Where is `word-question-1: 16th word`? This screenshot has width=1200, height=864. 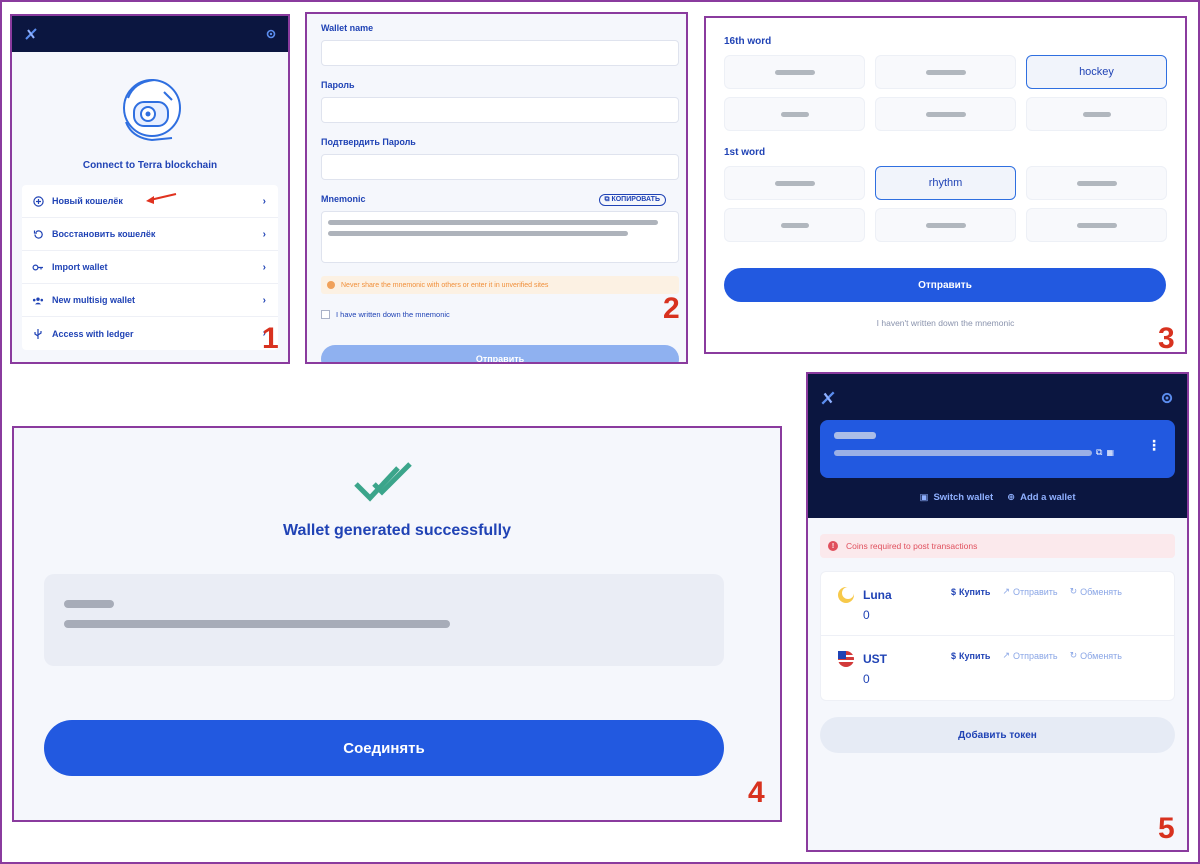 word-question-1: 16th word is located at coordinates (748, 41).